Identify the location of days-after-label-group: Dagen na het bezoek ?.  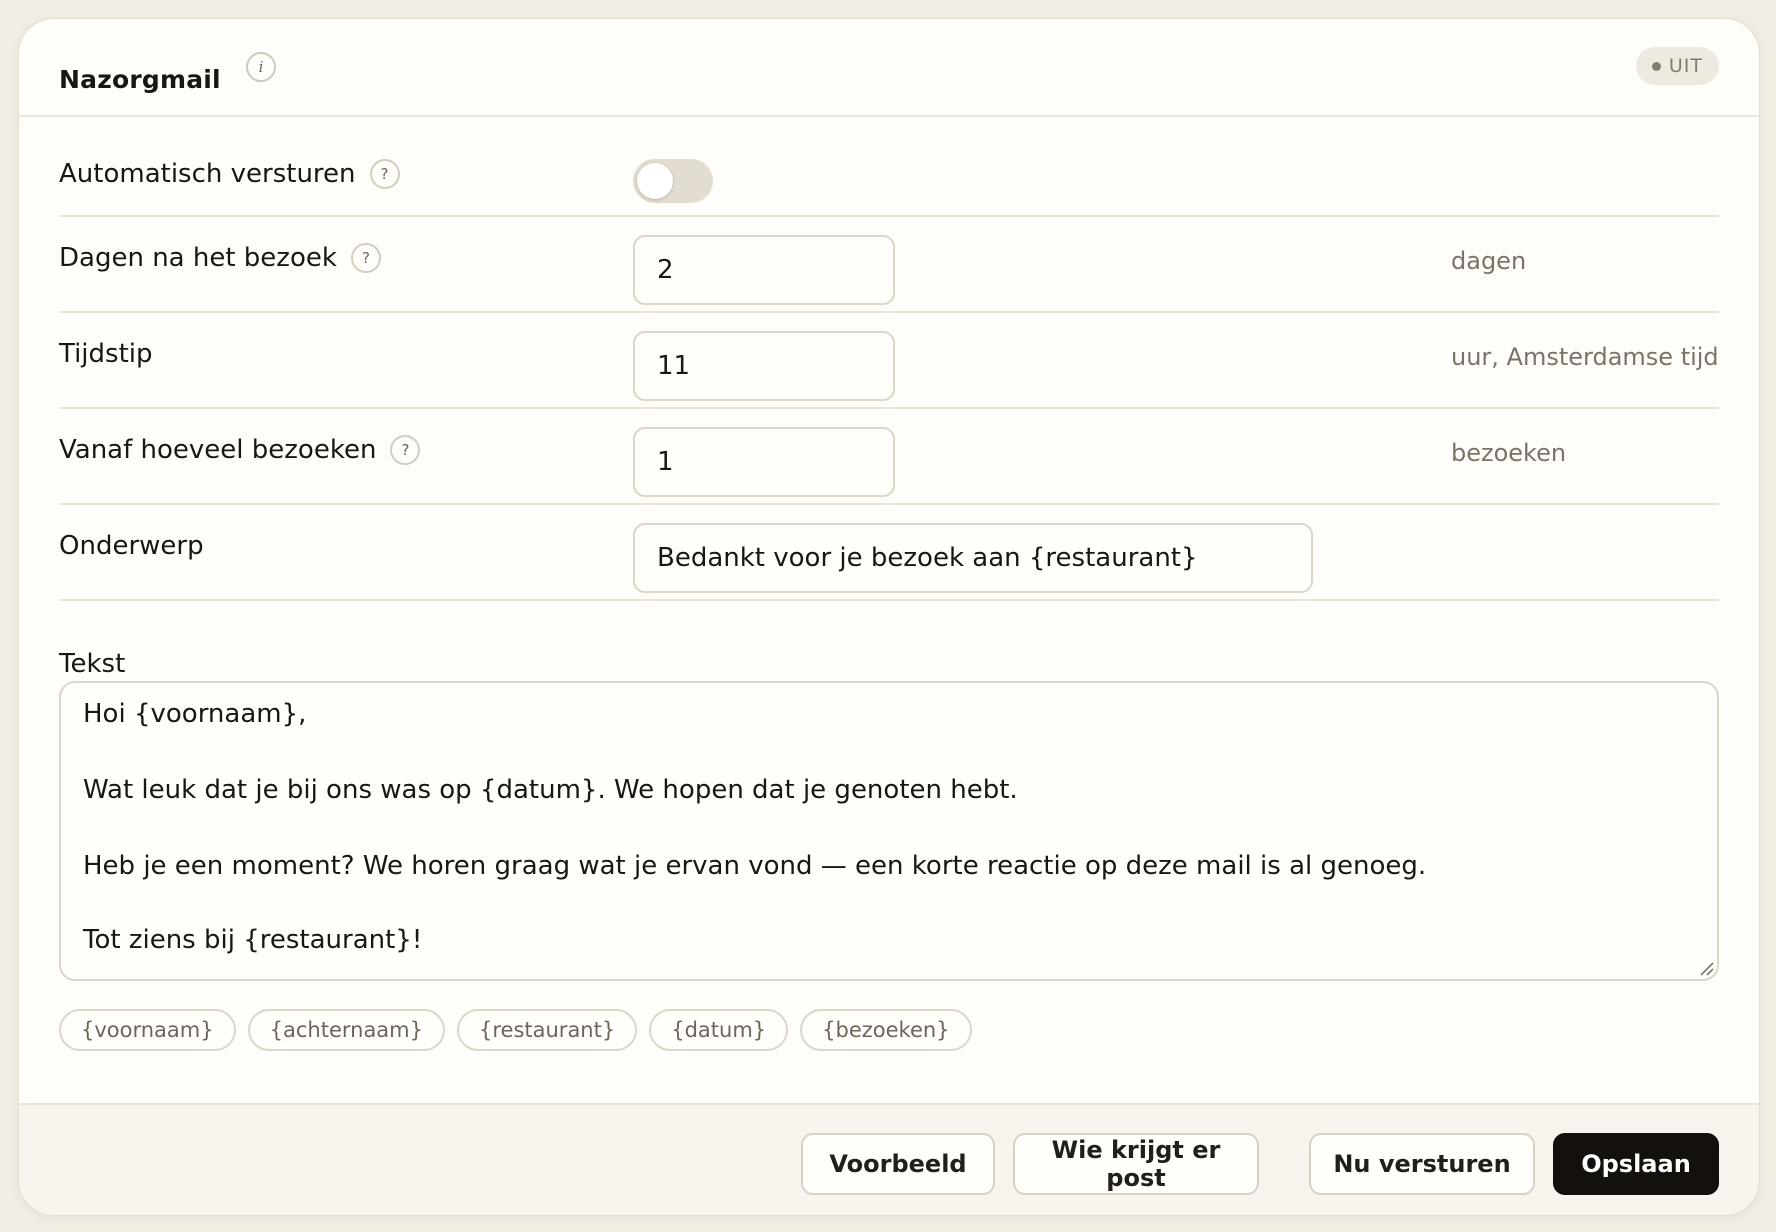
(220, 258).